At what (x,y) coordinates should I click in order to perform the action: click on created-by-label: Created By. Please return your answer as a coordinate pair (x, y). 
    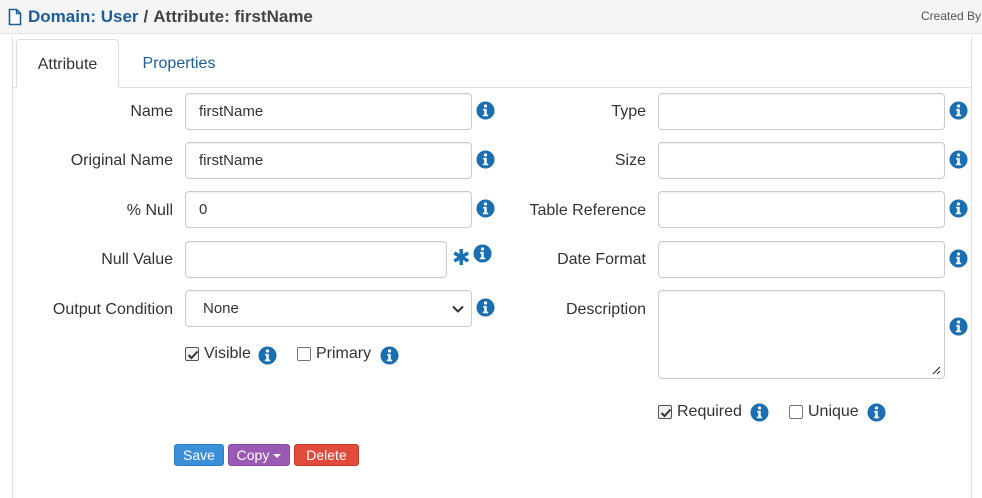
    Looking at the image, I should click on (951, 16).